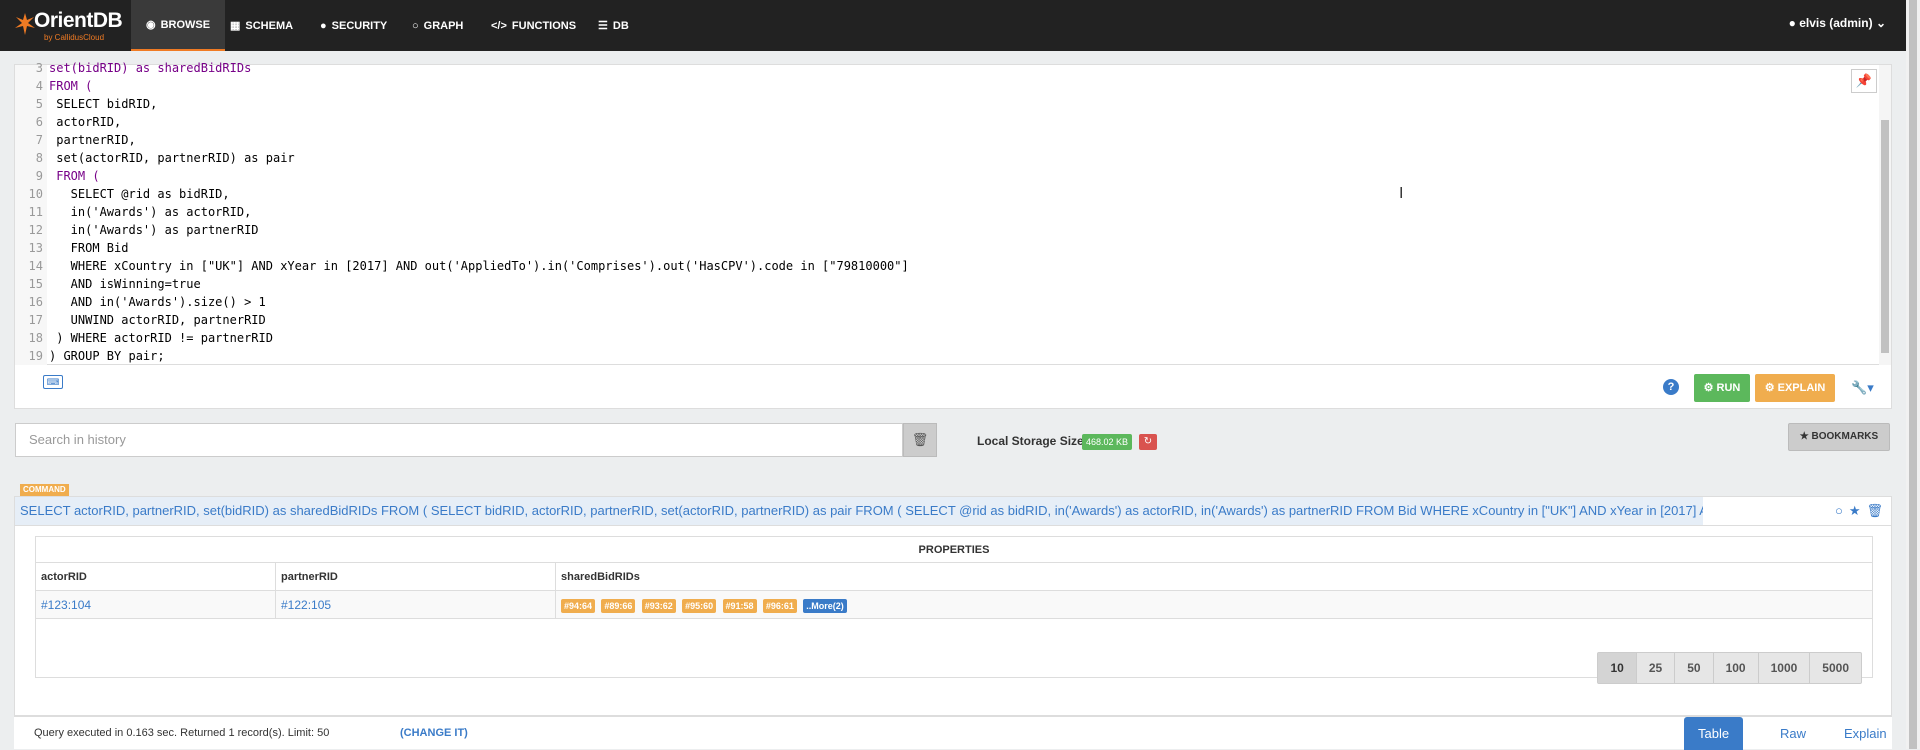 The image size is (1920, 750). What do you see at coordinates (1792, 23) in the screenshot?
I see `user-icon: ●` at bounding box center [1792, 23].